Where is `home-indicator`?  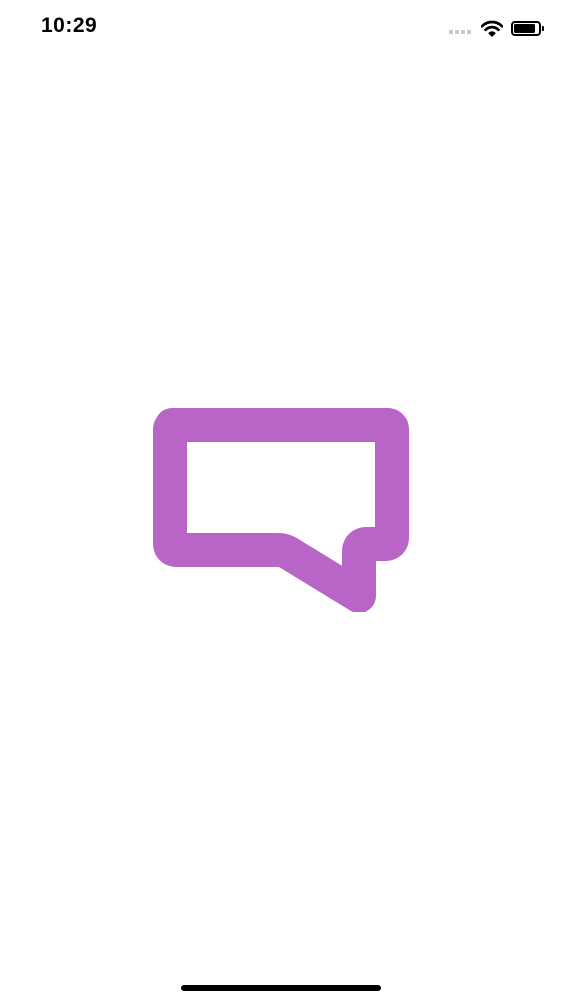
home-indicator is located at coordinates (281, 988).